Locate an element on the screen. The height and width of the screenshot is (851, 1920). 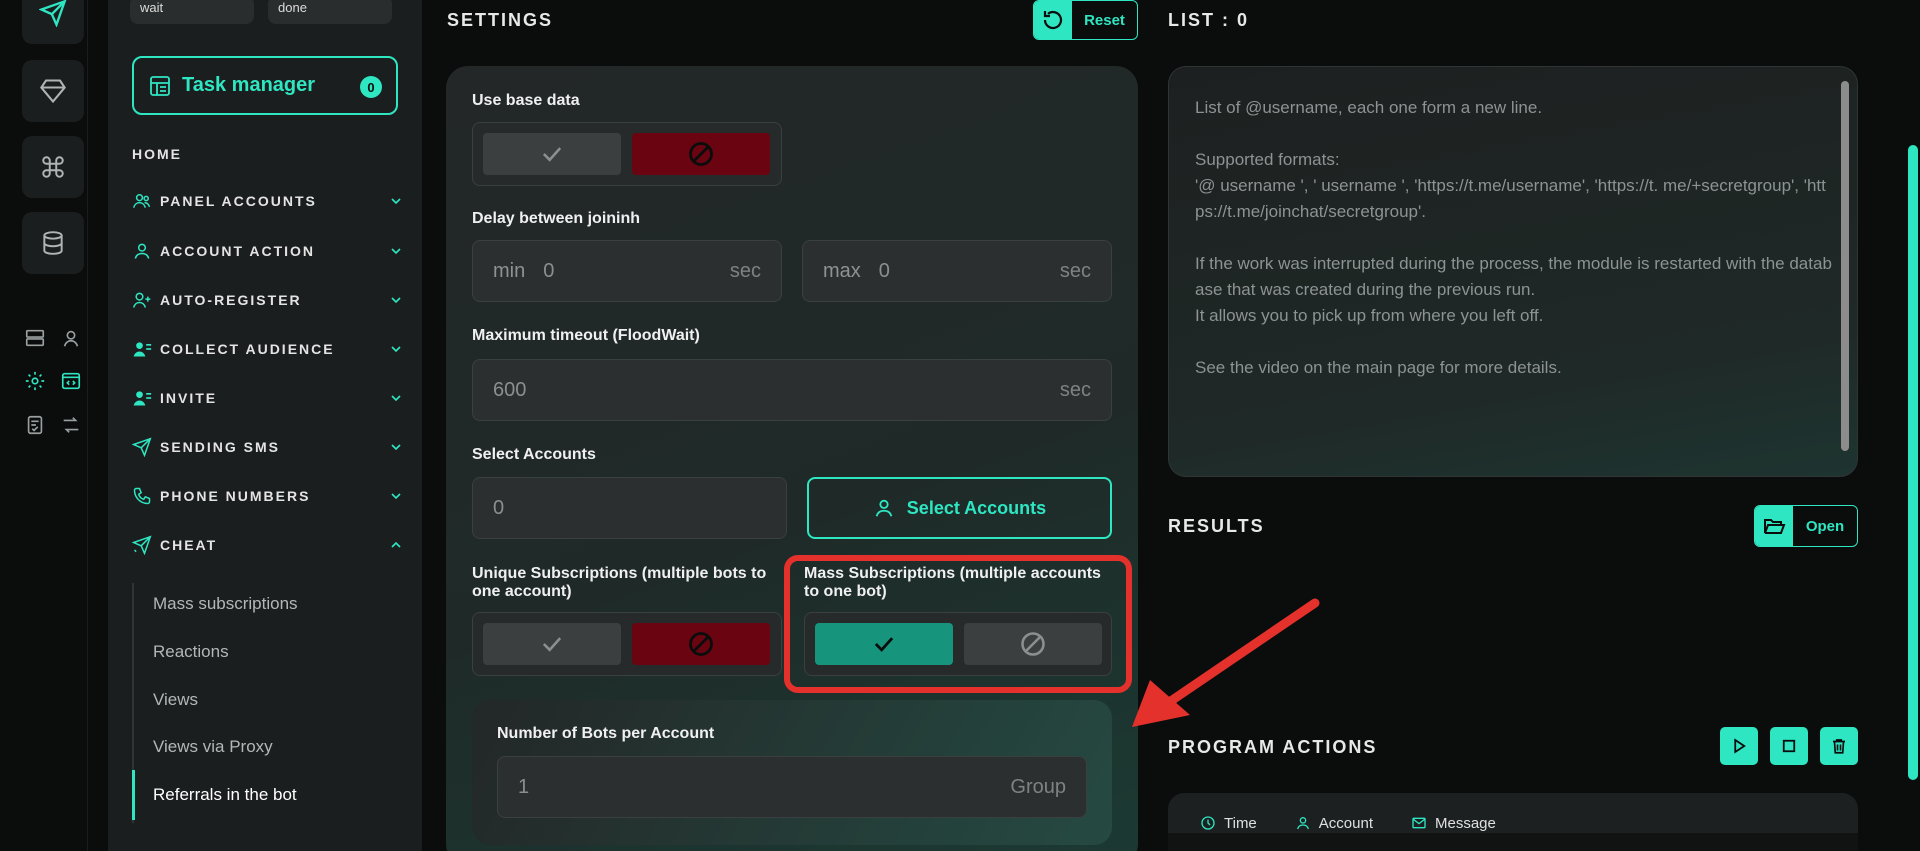
gear-icon is located at coordinates (35, 381).